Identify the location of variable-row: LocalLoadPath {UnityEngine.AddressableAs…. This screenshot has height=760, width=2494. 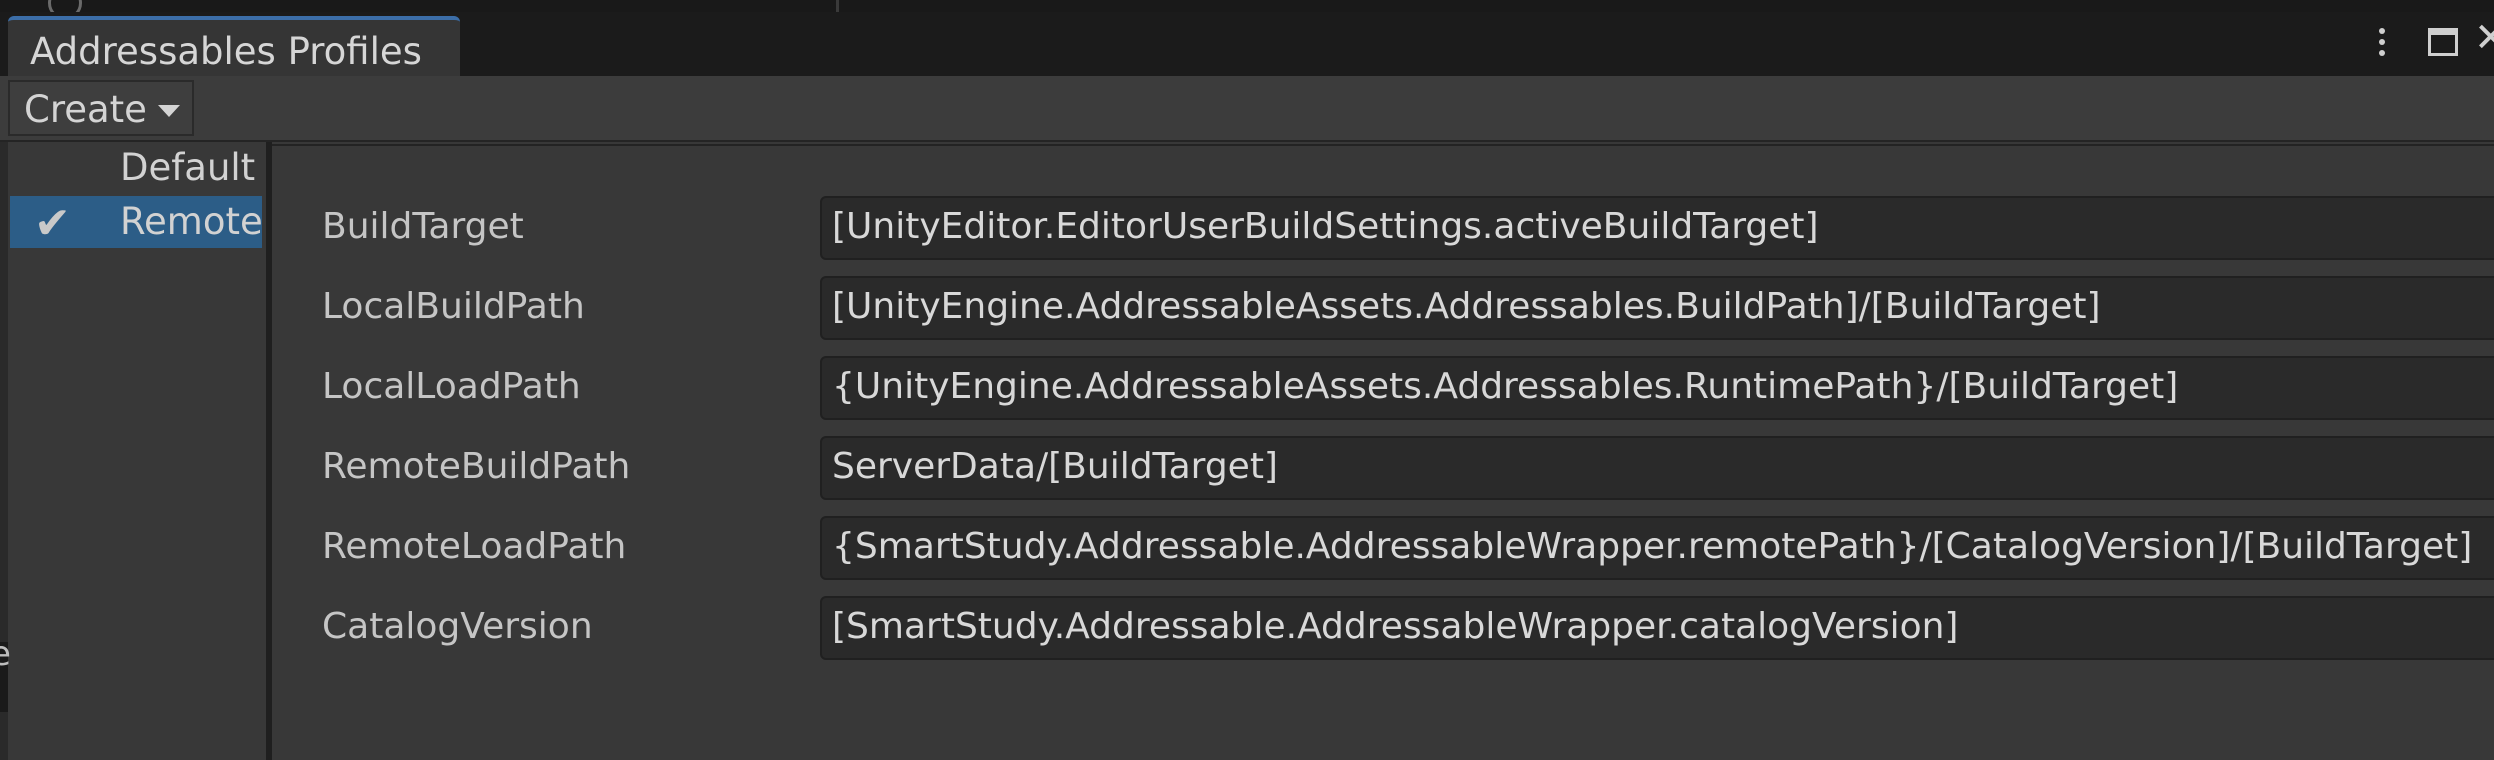
(1383, 389).